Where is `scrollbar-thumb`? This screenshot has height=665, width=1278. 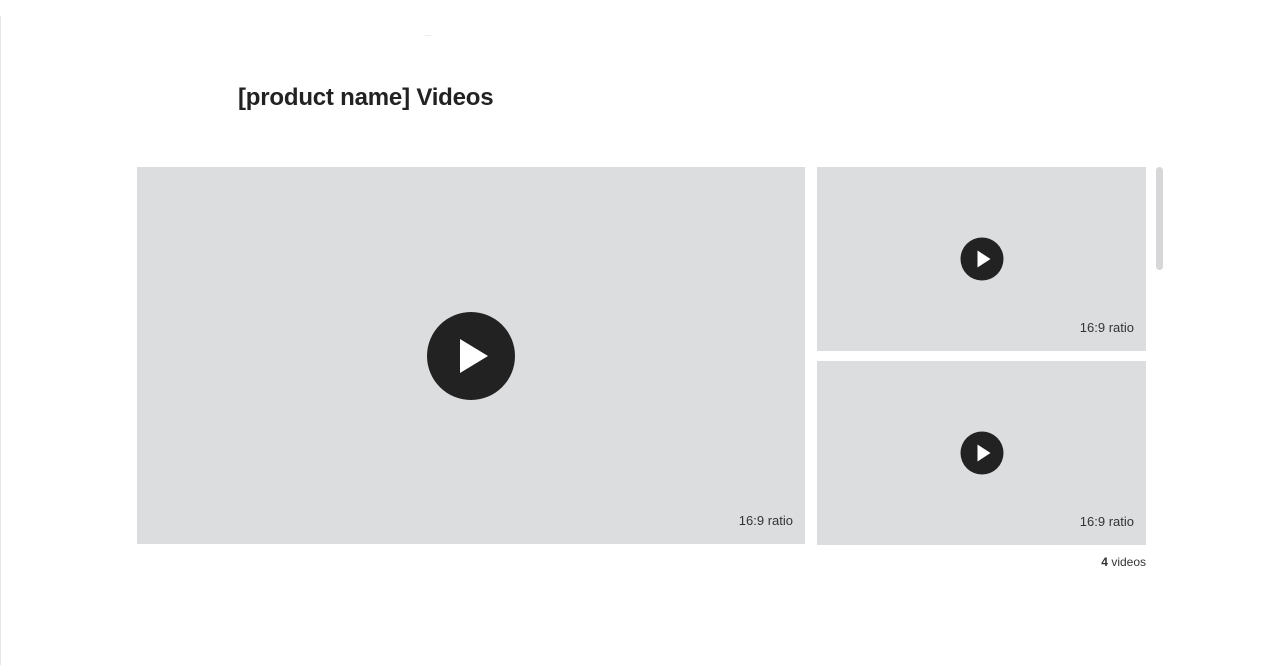
scrollbar-thumb is located at coordinates (1159, 218).